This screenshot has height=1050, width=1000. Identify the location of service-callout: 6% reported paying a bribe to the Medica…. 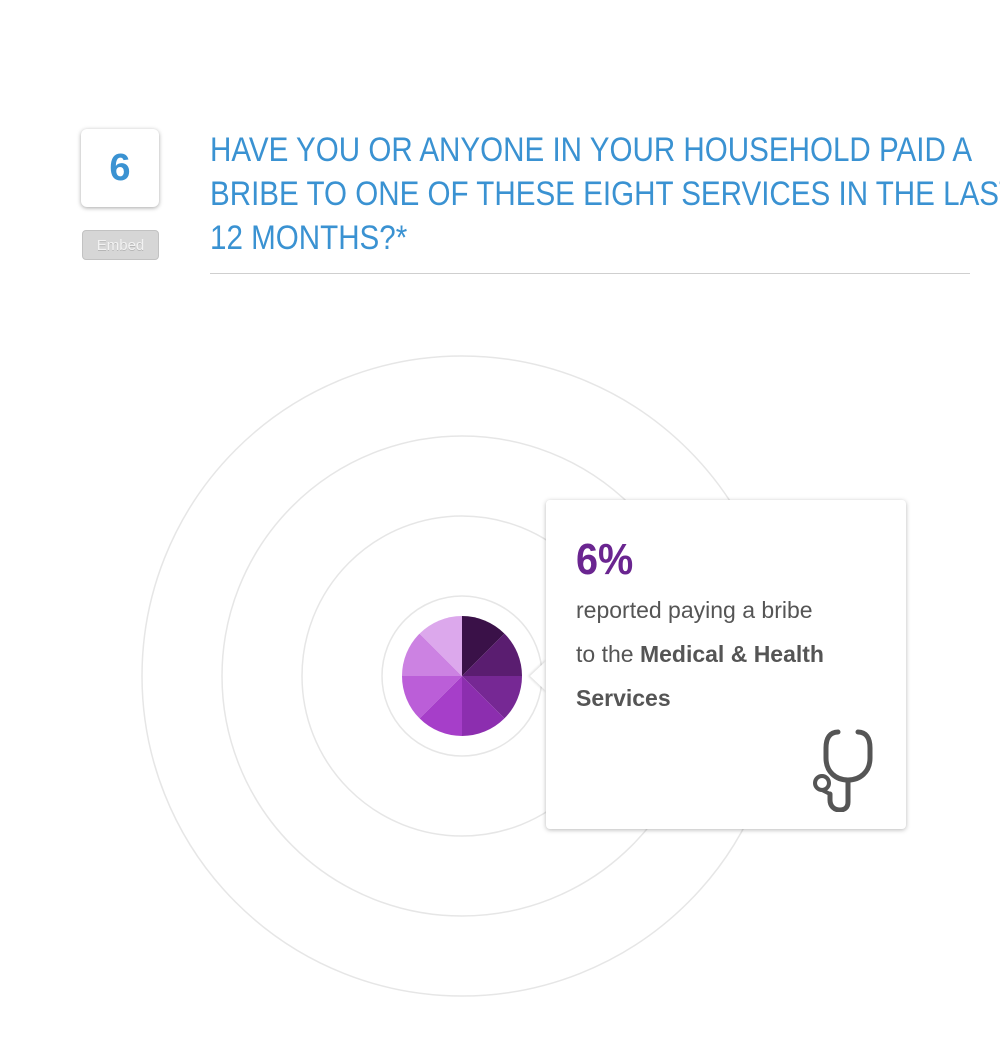
(726, 664).